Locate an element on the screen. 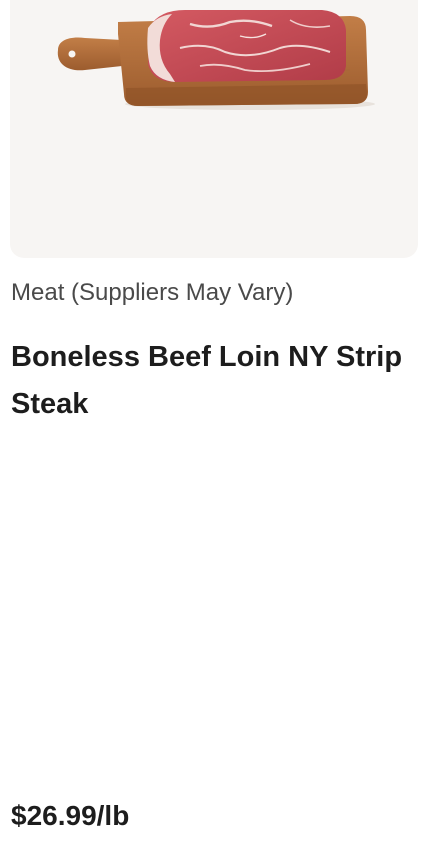 This screenshot has width=440, height=854. product-name: Boneless Beef Loin NY Strip Steak is located at coordinates (218, 381).